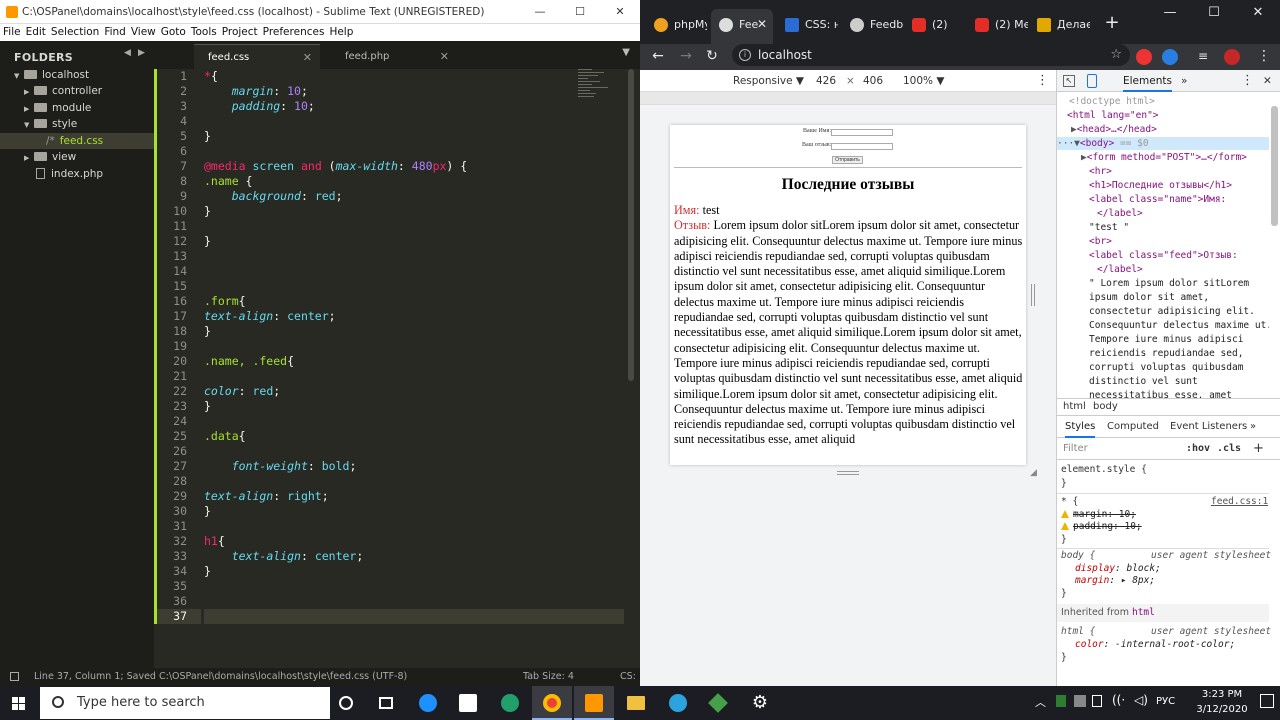  I want to click on resize-corner-icon: ◢, so click(1033, 473).